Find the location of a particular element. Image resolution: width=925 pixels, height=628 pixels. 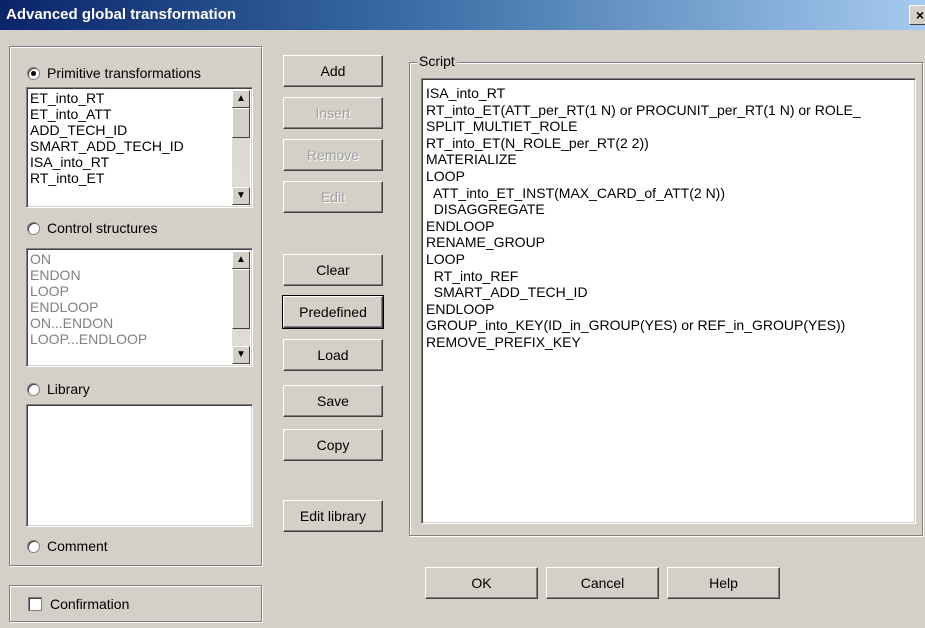

list-item: ENDLOOP is located at coordinates (130, 307).